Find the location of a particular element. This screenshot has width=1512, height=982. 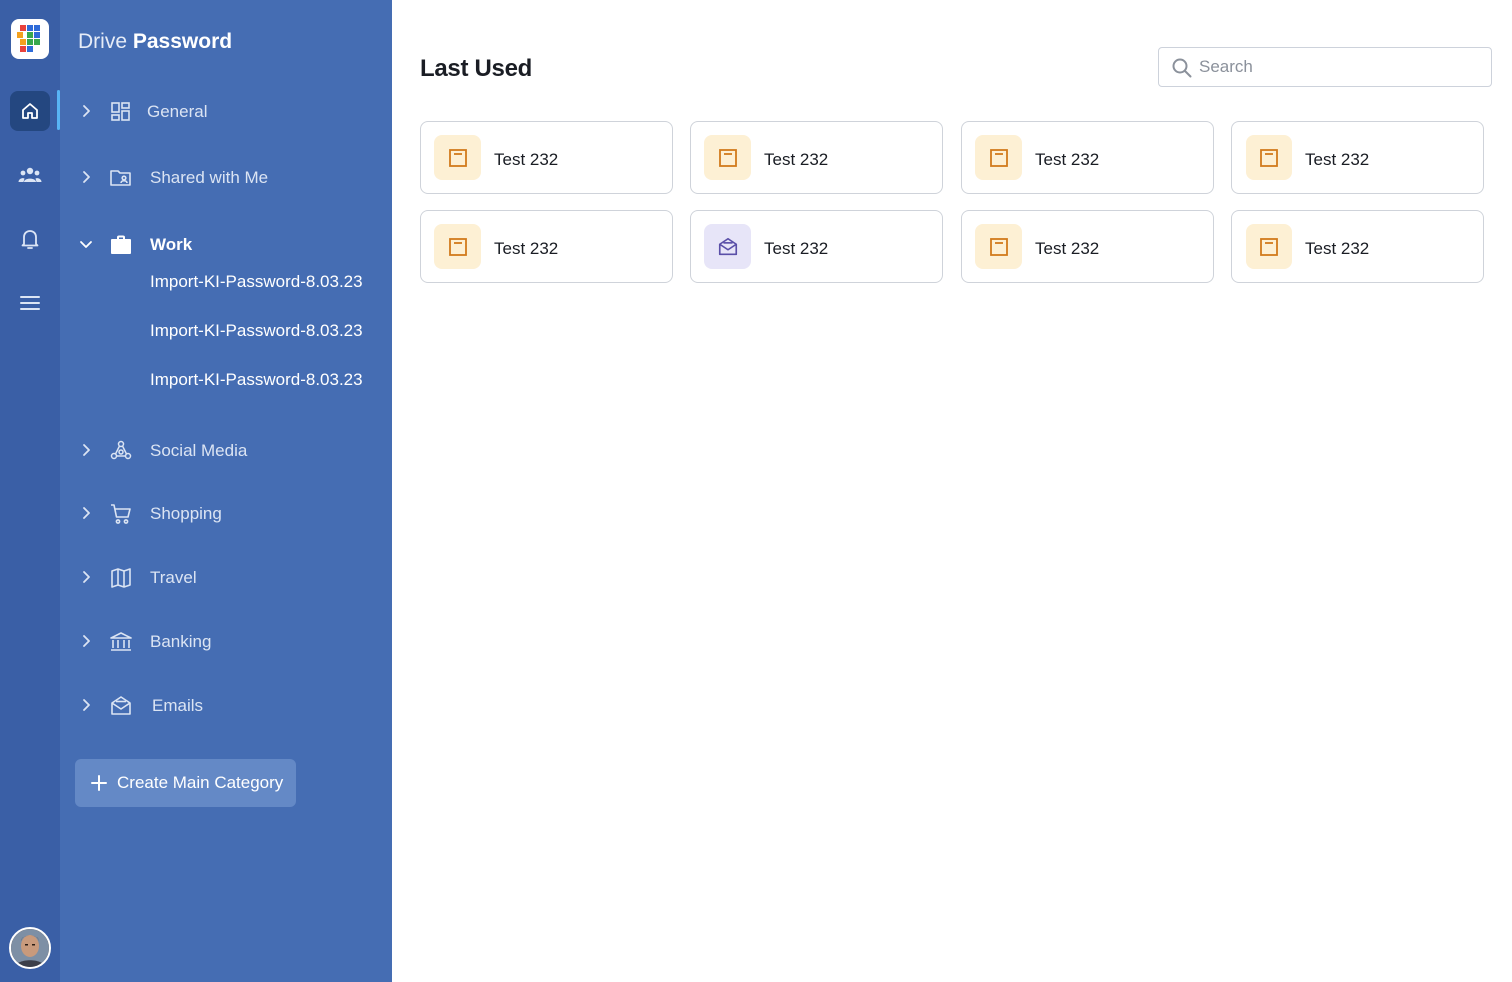

plus-icon is located at coordinates (99, 783).